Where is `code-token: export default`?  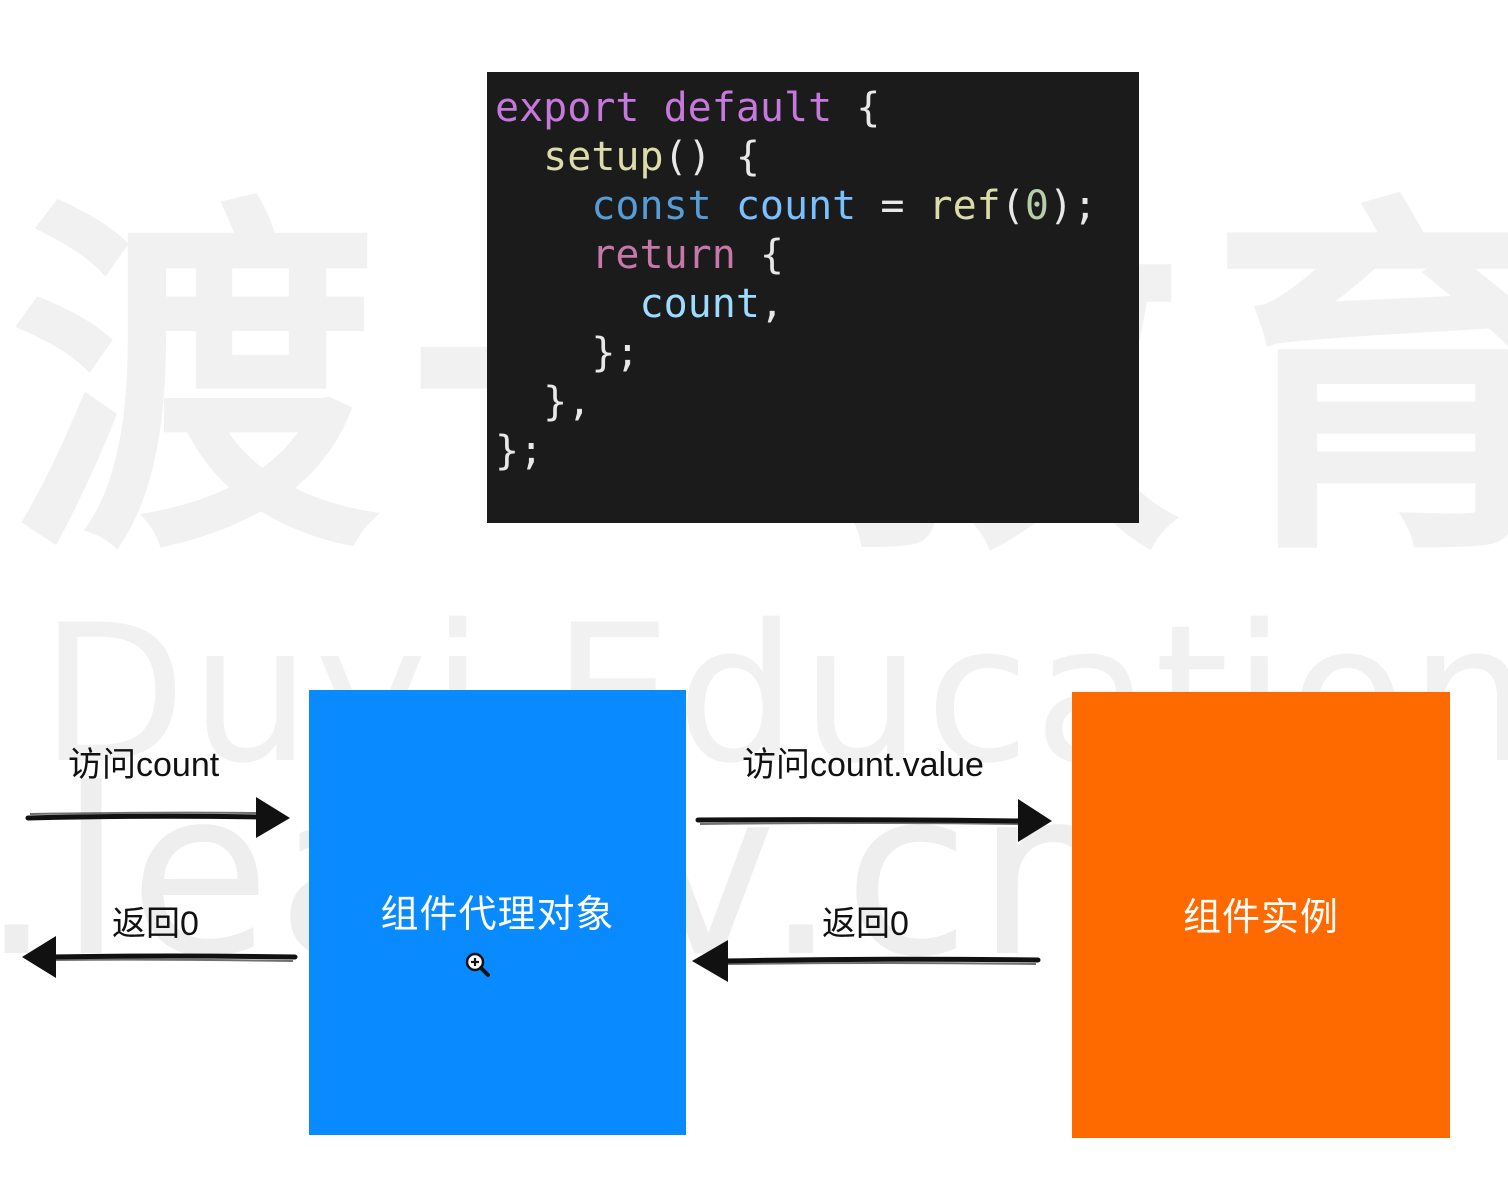 code-token: export default is located at coordinates (664, 108).